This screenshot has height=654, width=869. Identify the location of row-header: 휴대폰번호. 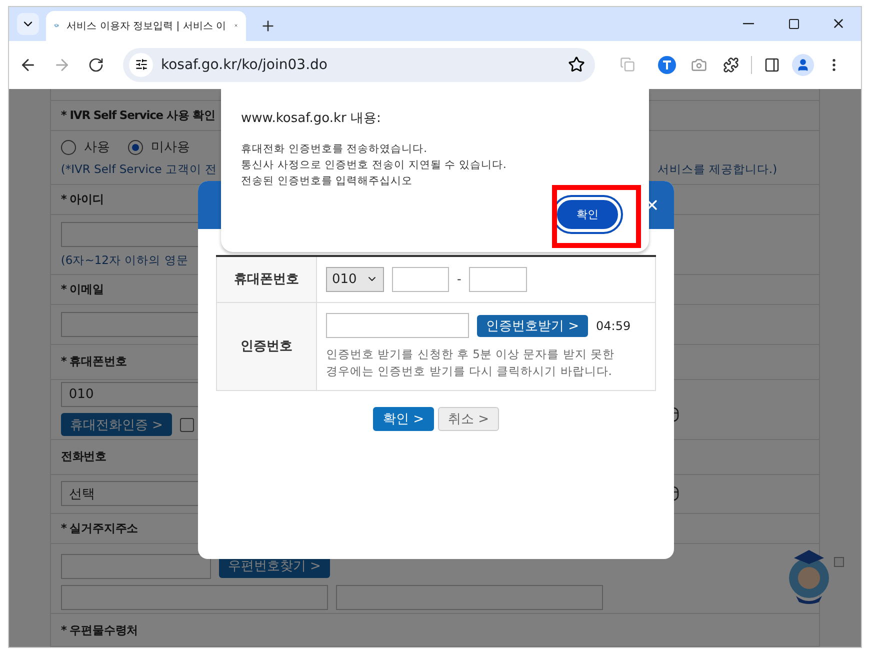
(266, 279).